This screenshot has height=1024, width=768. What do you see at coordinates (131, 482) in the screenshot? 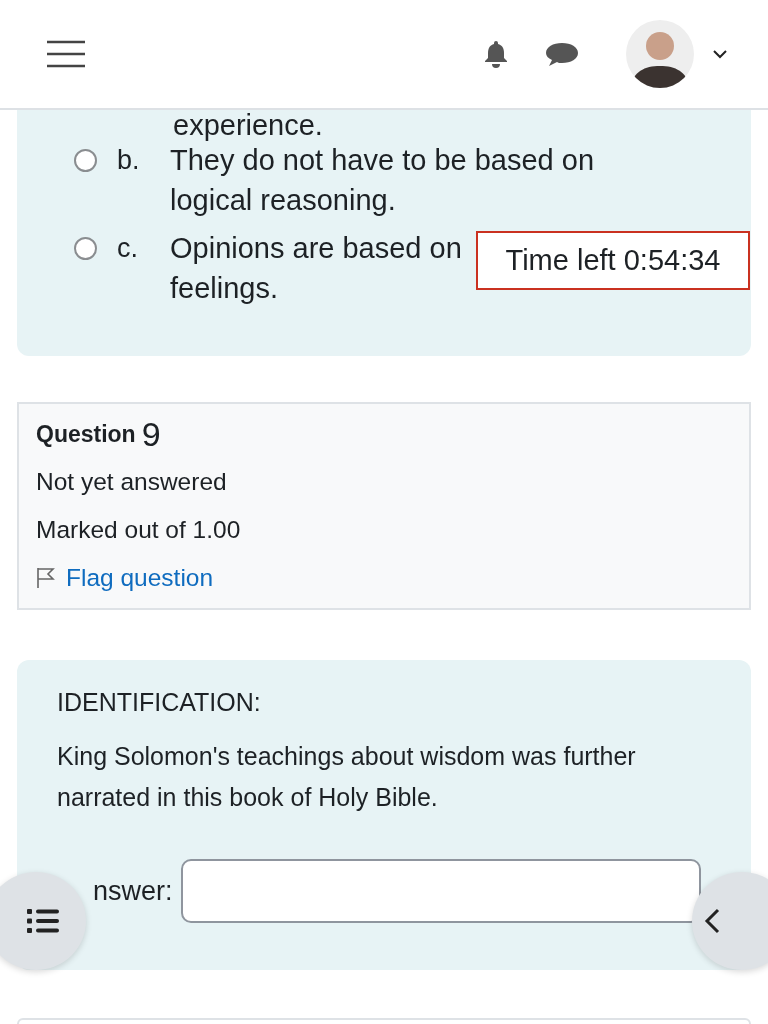
I see `question-status: Not yet answered` at bounding box center [131, 482].